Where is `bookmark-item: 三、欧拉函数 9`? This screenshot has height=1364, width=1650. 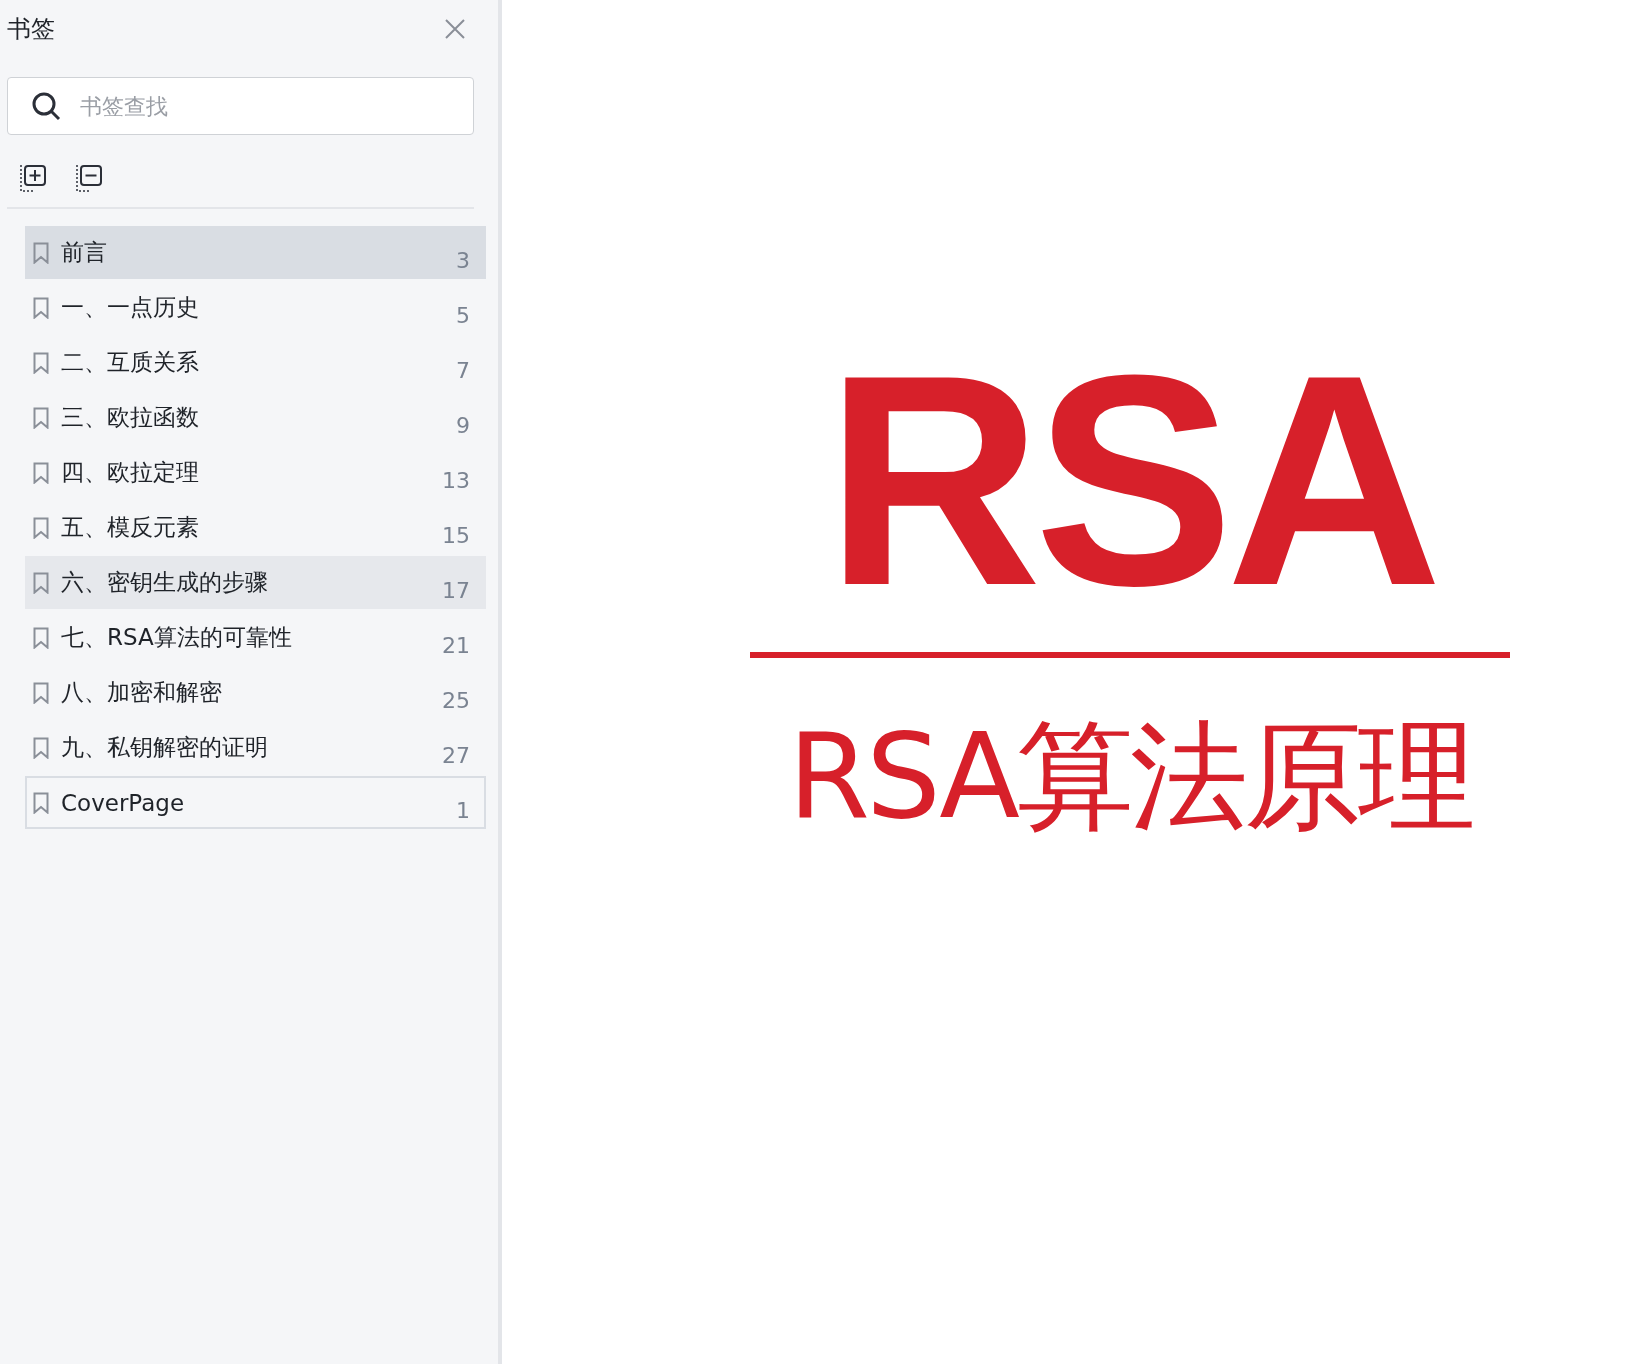
bookmark-item: 三、欧拉函数 9 is located at coordinates (255, 417).